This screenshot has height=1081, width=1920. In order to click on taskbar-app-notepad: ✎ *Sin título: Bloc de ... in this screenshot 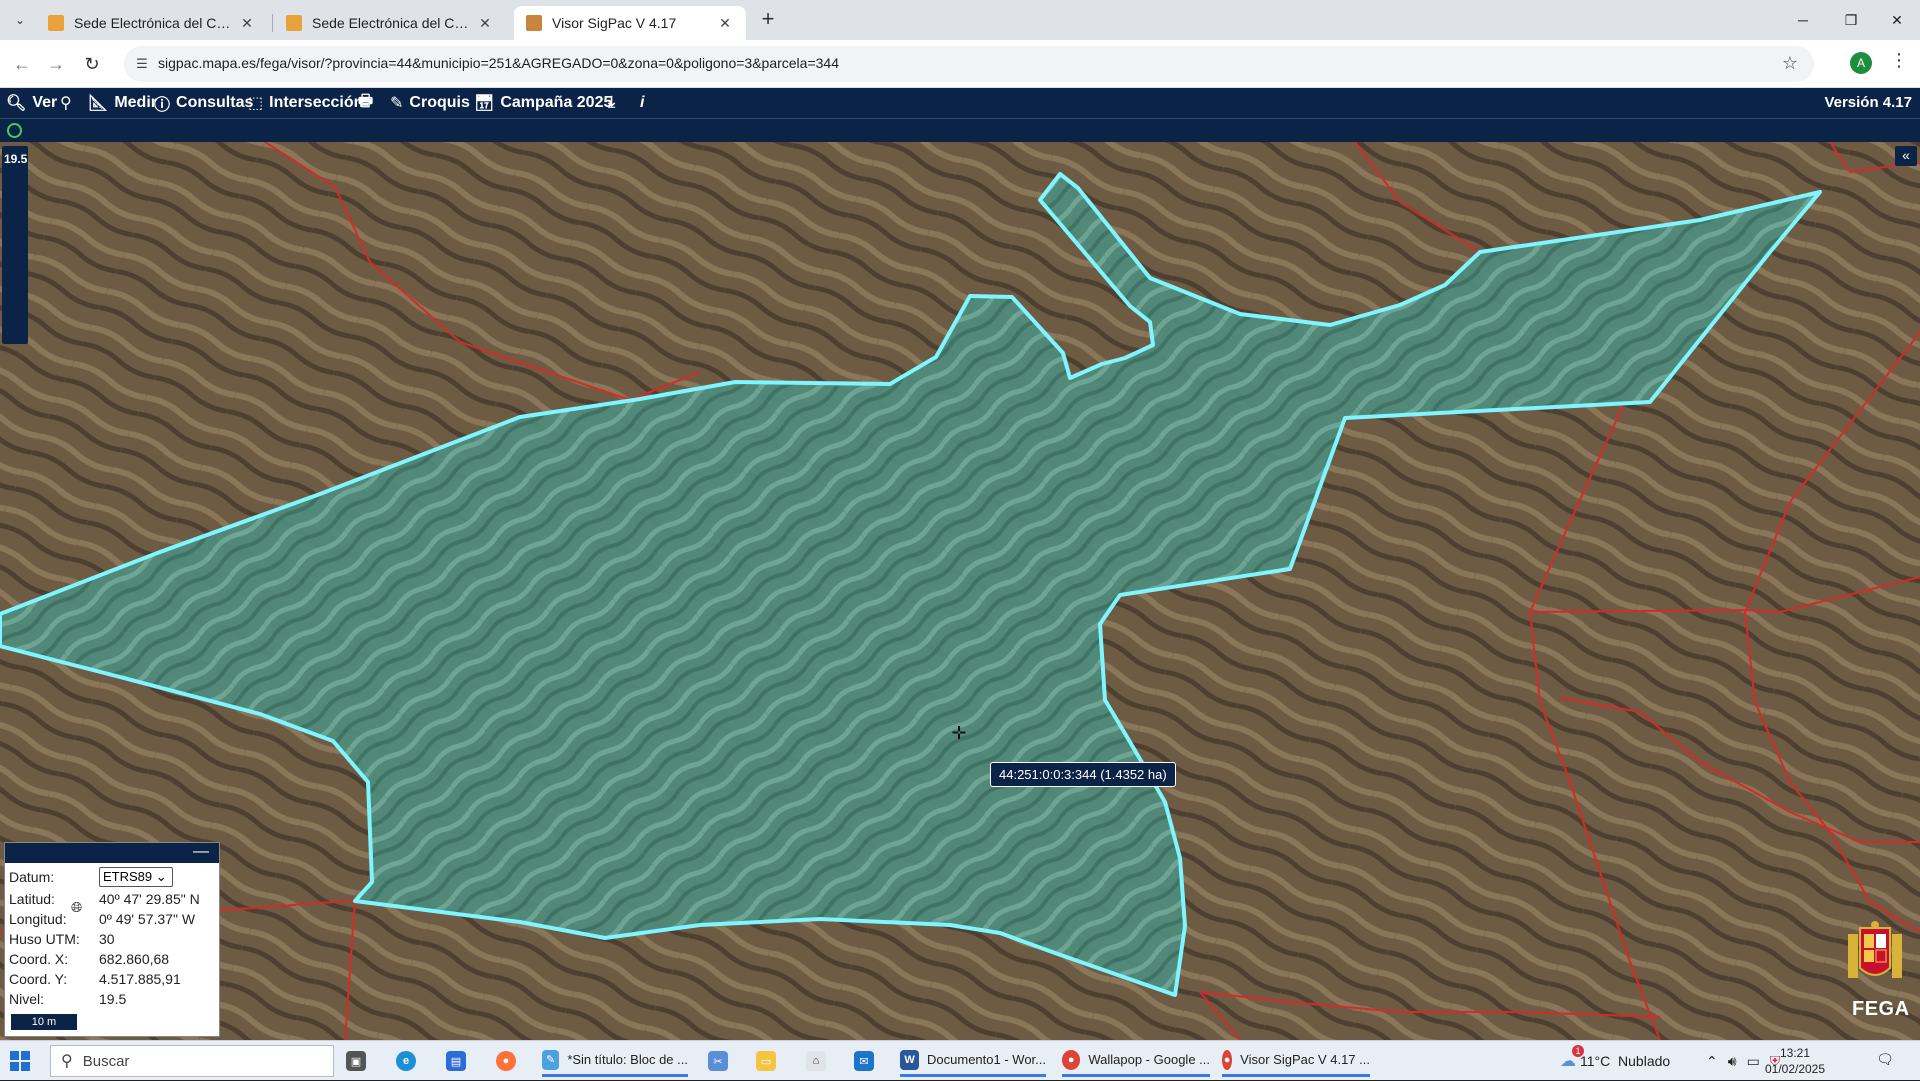, I will do `click(615, 1061)`.